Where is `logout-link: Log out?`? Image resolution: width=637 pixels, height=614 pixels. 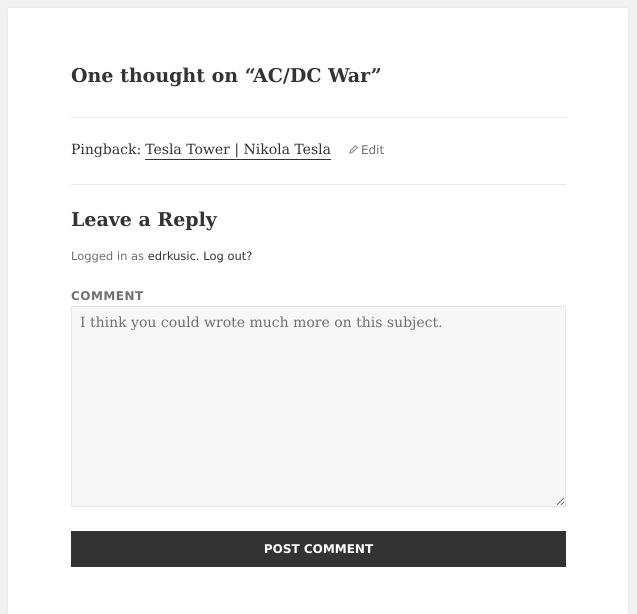 logout-link: Log out? is located at coordinates (227, 256).